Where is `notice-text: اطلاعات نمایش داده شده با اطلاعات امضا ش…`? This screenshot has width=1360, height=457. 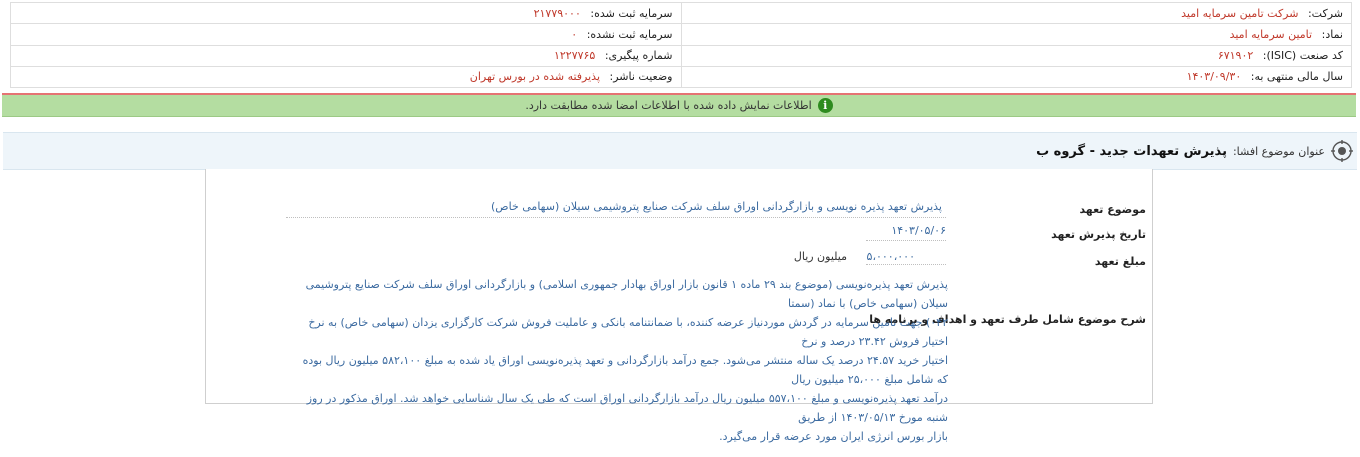 notice-text: اطلاعات نمایش داده شده با اطلاعات امضا ش… is located at coordinates (668, 105).